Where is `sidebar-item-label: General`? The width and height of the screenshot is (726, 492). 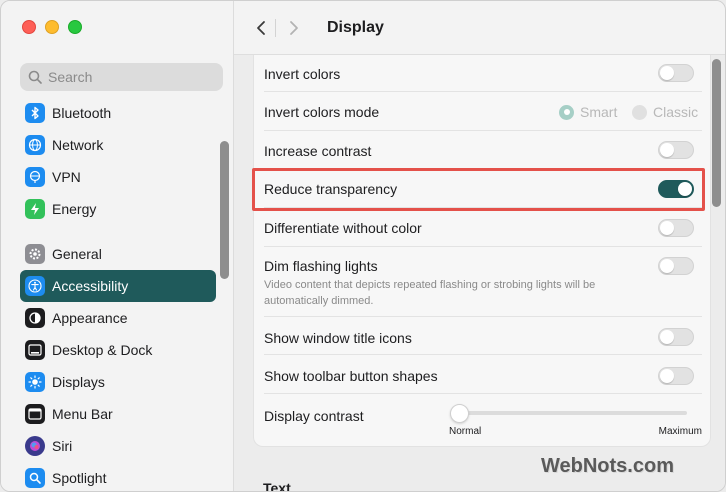
sidebar-item-label: General is located at coordinates (77, 254).